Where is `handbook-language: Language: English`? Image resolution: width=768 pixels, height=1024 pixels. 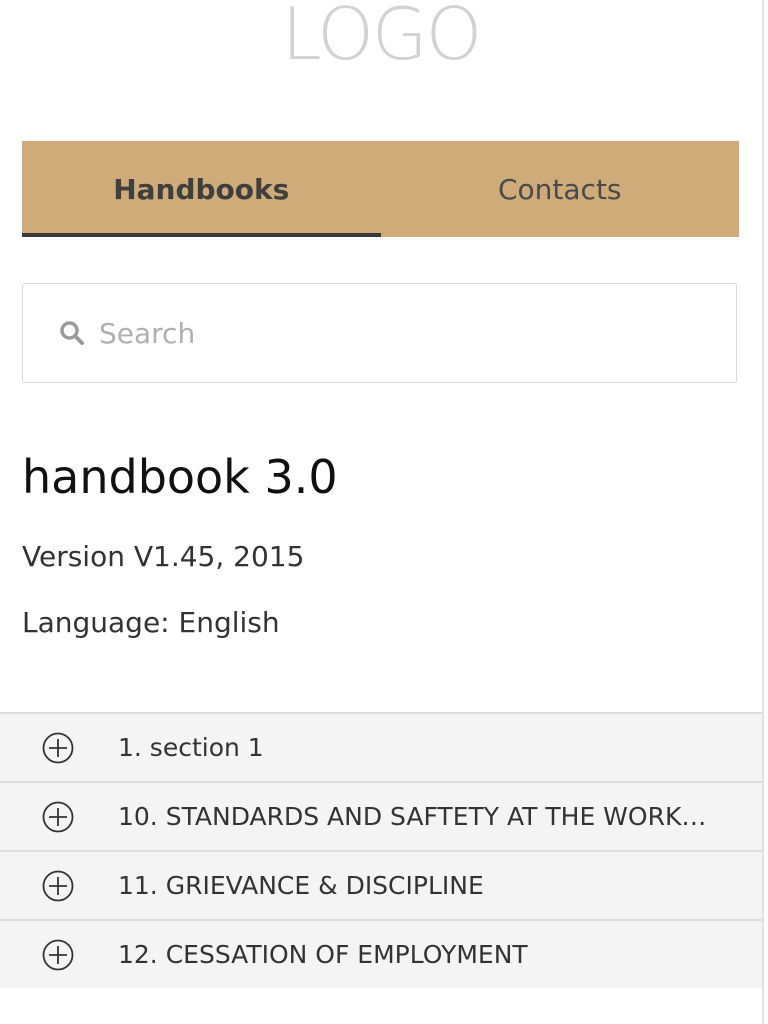
handbook-language: Language: English is located at coordinates (151, 622).